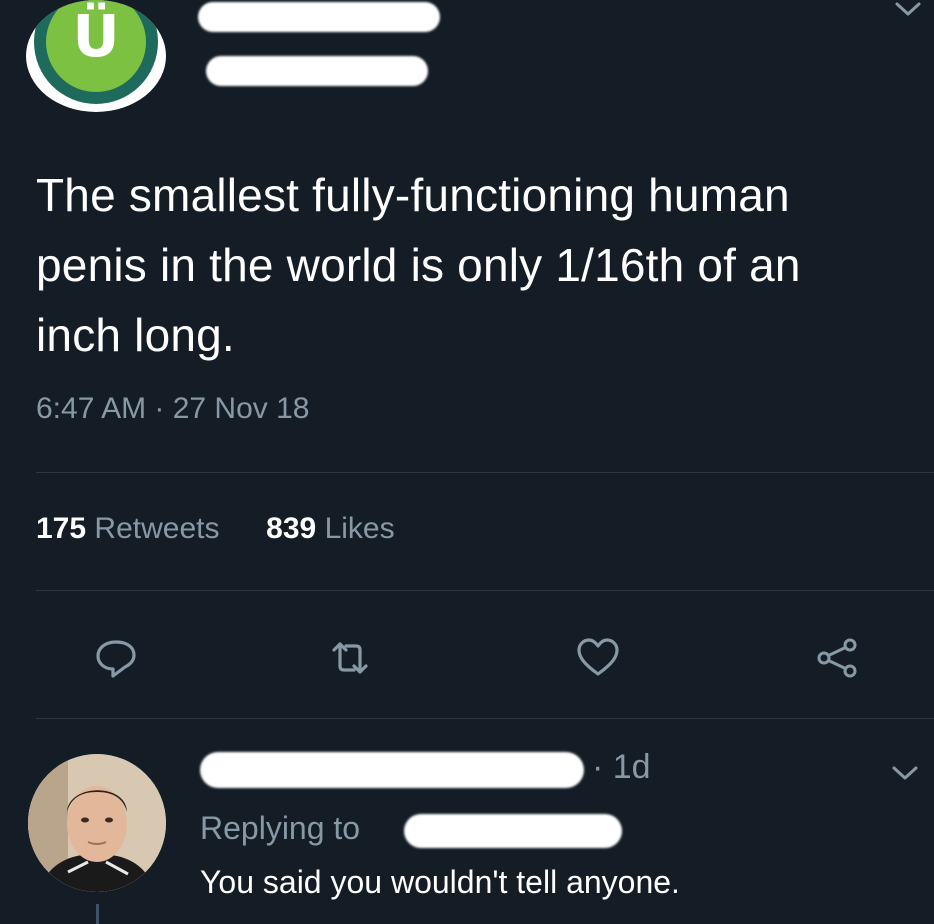 The height and width of the screenshot is (924, 934). What do you see at coordinates (360, 528) in the screenshot?
I see `likes-label: Likes` at bounding box center [360, 528].